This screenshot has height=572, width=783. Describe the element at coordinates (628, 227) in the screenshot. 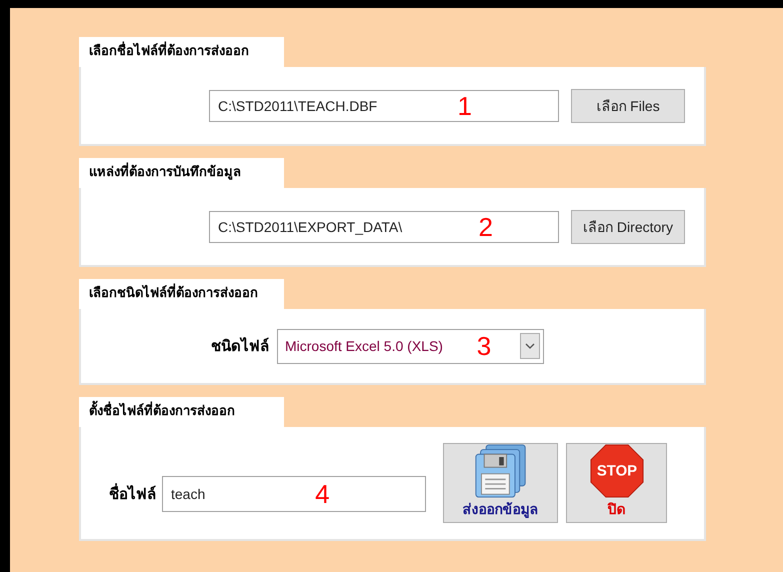

I see `browse-button: เลือก Directory` at that location.